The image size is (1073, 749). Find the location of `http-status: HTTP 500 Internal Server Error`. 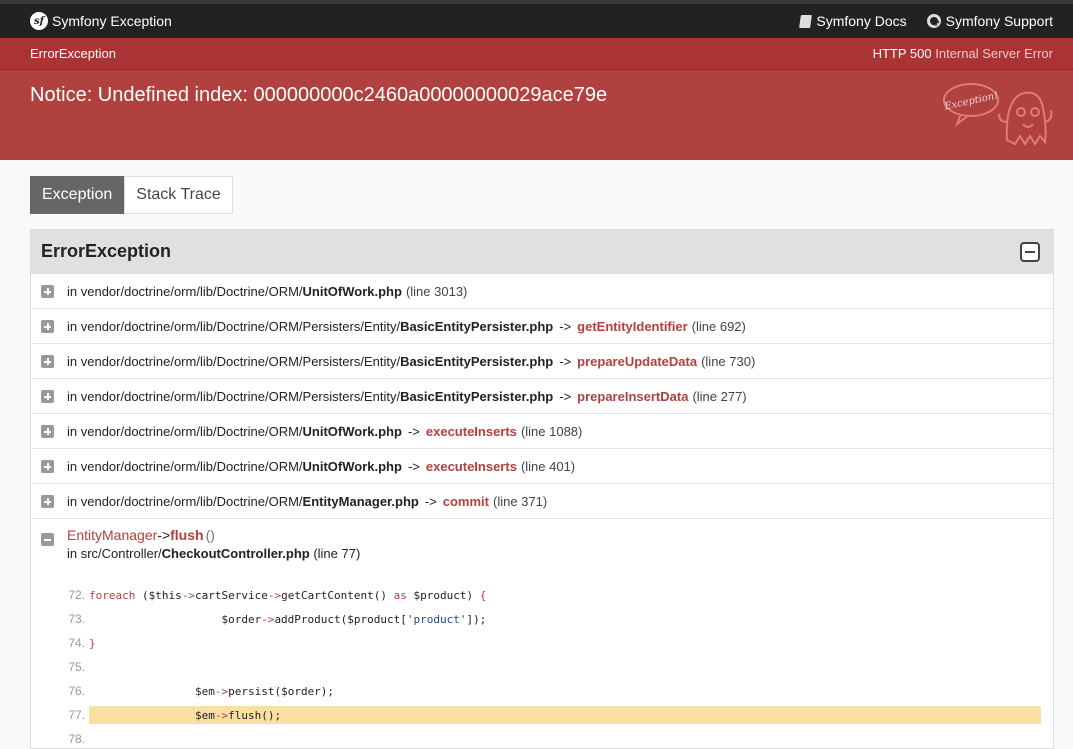

http-status: HTTP 500 Internal Server Error is located at coordinates (963, 53).